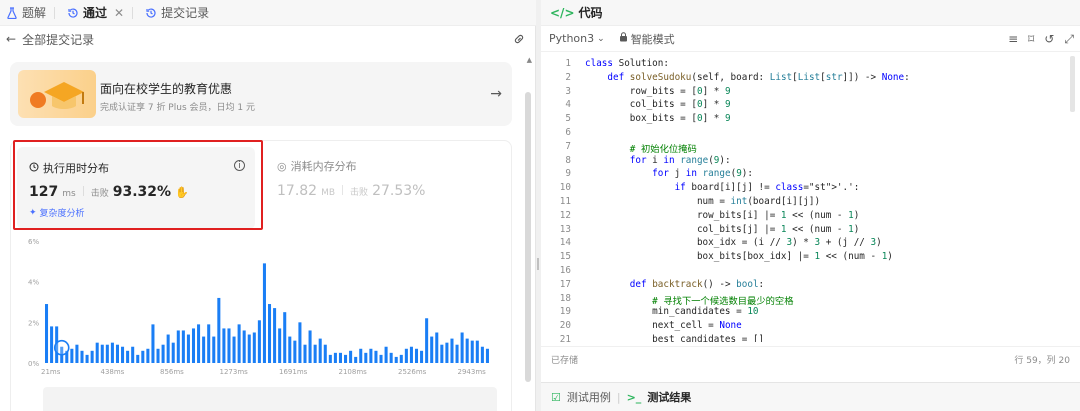 The height and width of the screenshot is (411, 1080). Describe the element at coordinates (647, 39) in the screenshot. I see `mode-indicator: 智能模式` at that location.